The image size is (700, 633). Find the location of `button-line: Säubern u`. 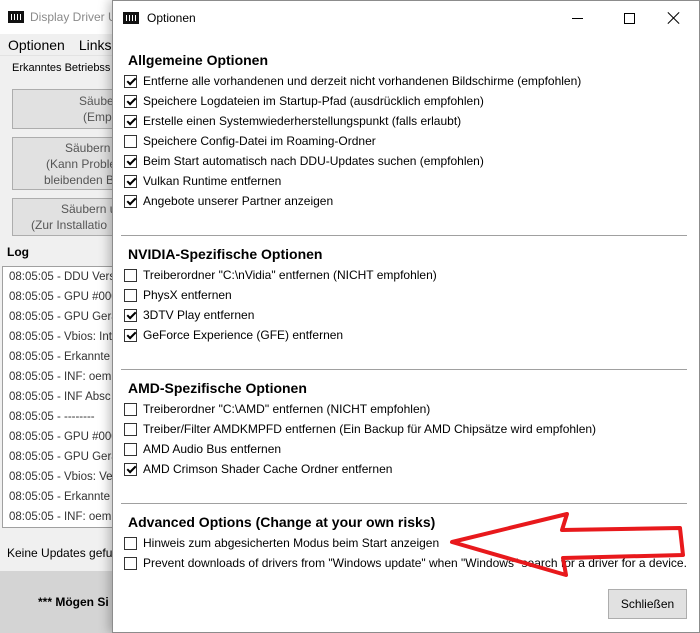

button-line: Säubern u is located at coordinates (89, 209).